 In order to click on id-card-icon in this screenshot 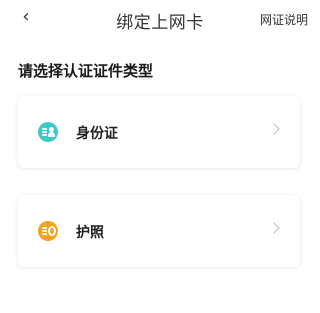, I will do `click(48, 132)`.